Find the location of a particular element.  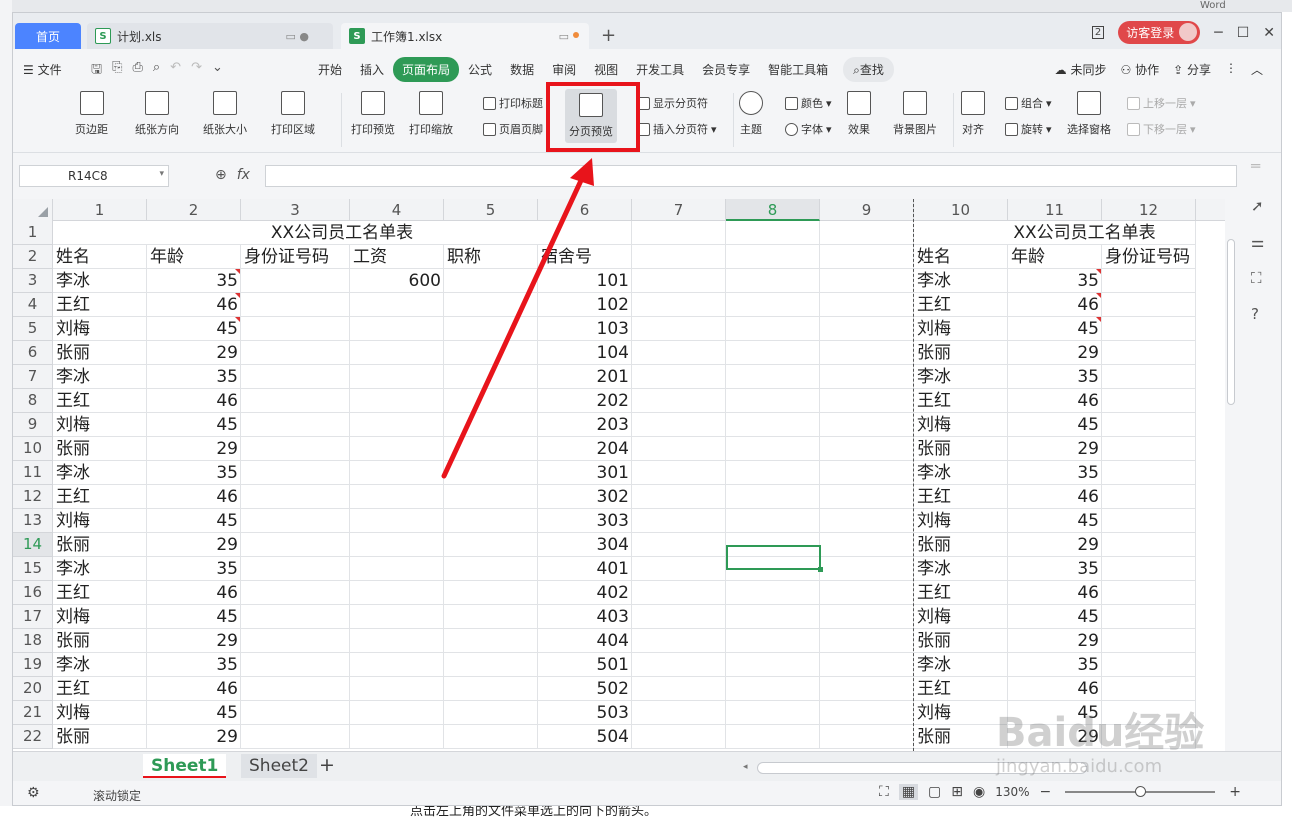

new-tab-plus-icon: + is located at coordinates (608, 35).